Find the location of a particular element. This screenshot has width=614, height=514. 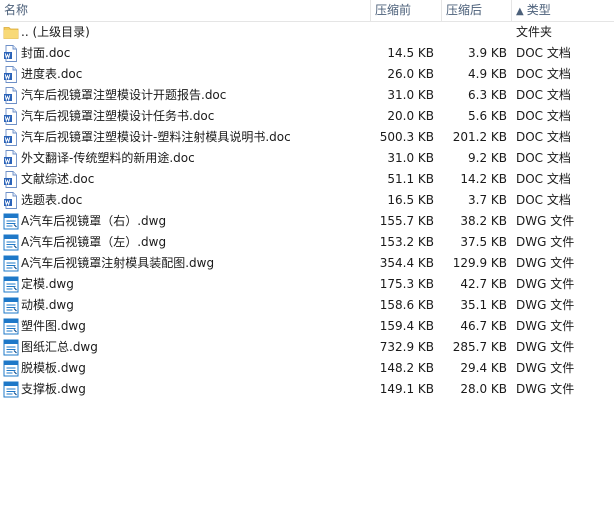

file-row: 汽车后视镜罩注塑模设计任务书.doc 20.0 KB 5.6 KB DOC 文档 is located at coordinates (307, 116).